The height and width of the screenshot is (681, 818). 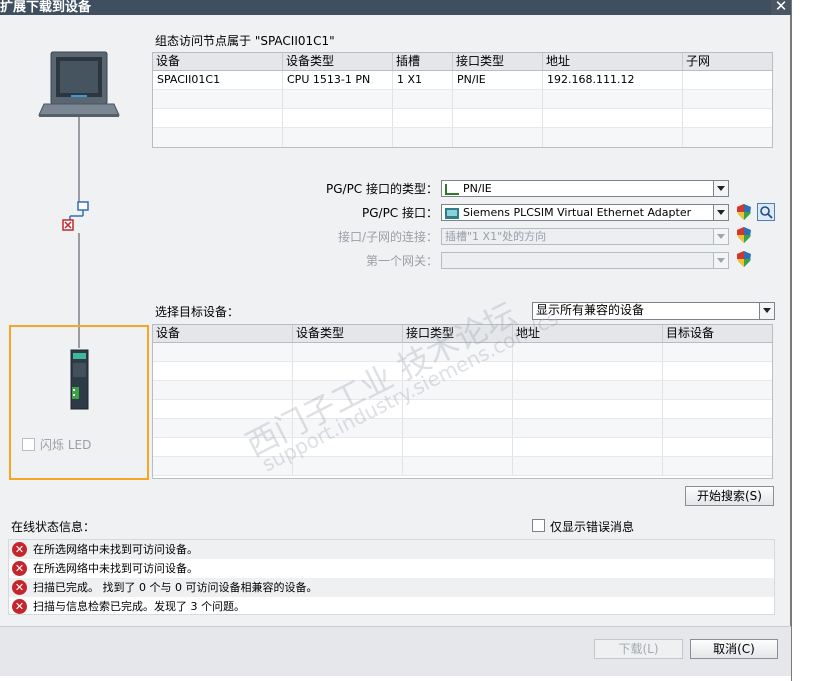 I want to click on status-message: ✕ 扫描已完成。 找到了 0 个与 0 可访问设备相兼容的设备。, so click(x=391, y=587).